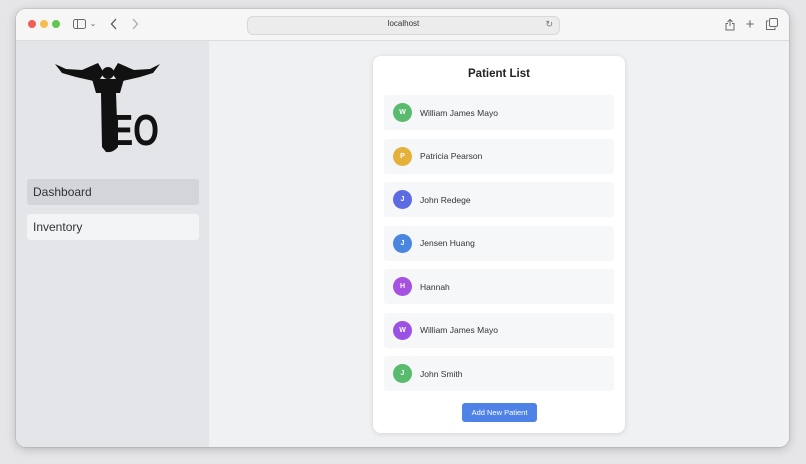  Describe the element at coordinates (44, 24) in the screenshot. I see `minimize-window-button` at that location.